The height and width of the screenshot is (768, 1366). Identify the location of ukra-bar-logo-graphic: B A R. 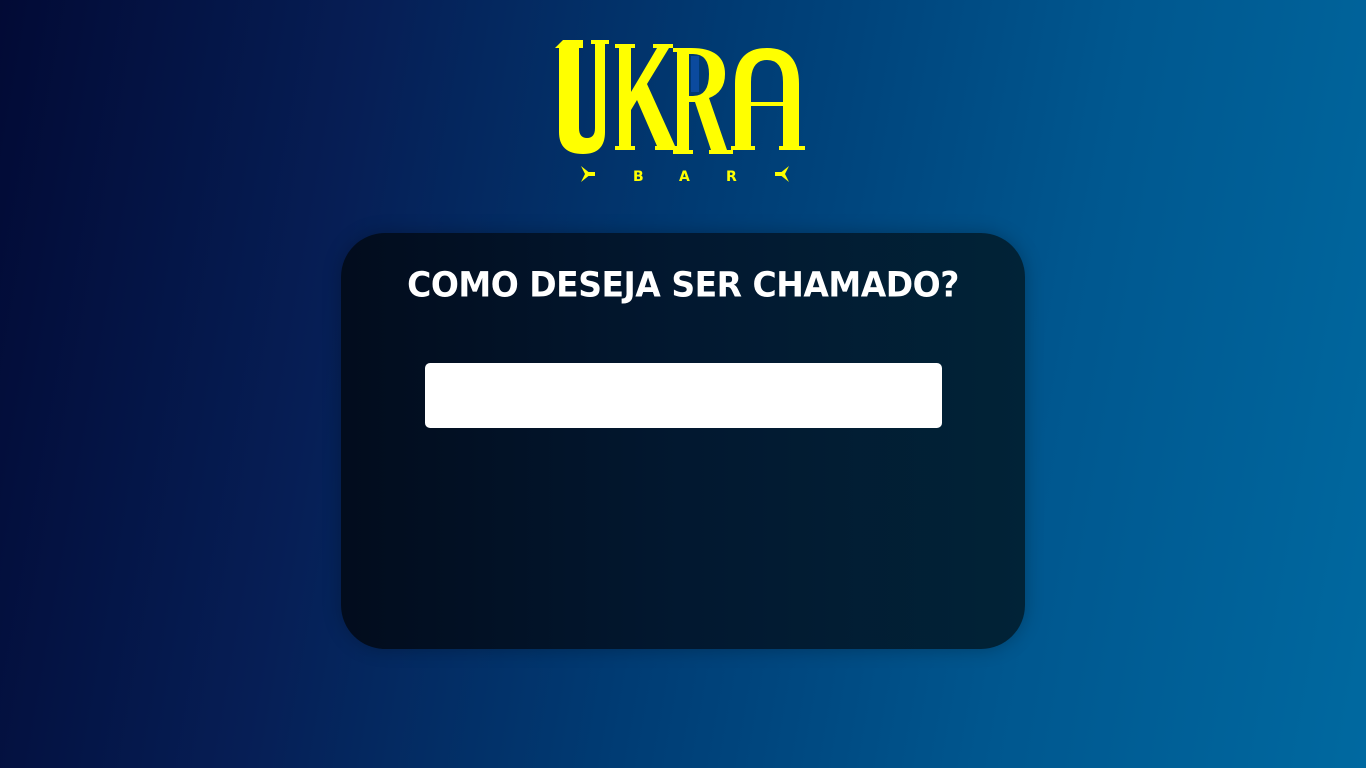
(680, 112).